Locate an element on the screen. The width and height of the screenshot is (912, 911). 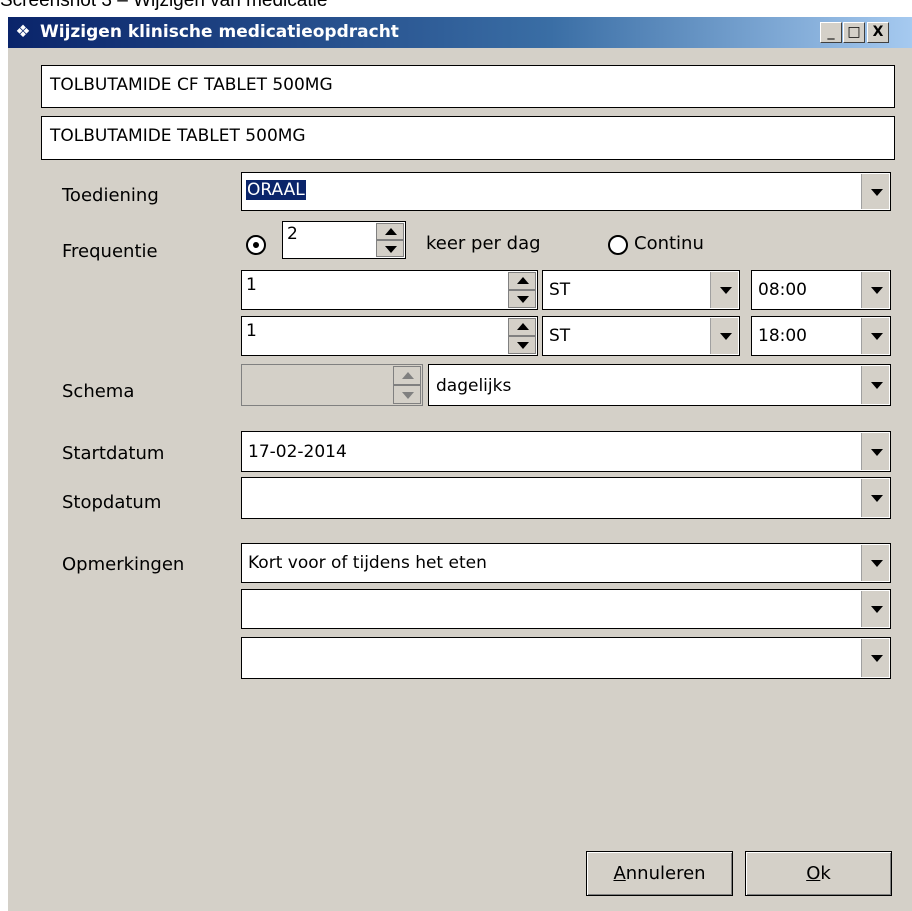
cancel-mnemonic: A is located at coordinates (619, 873).